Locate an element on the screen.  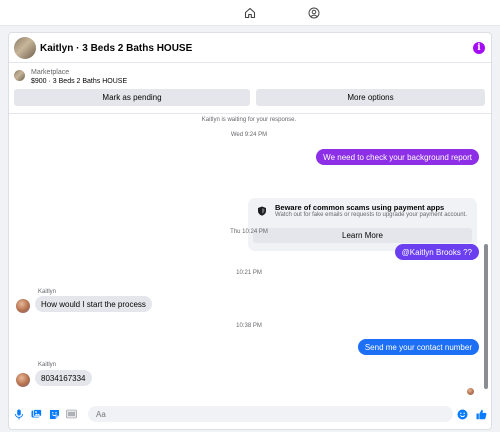
emoji-icon is located at coordinates (462, 414).